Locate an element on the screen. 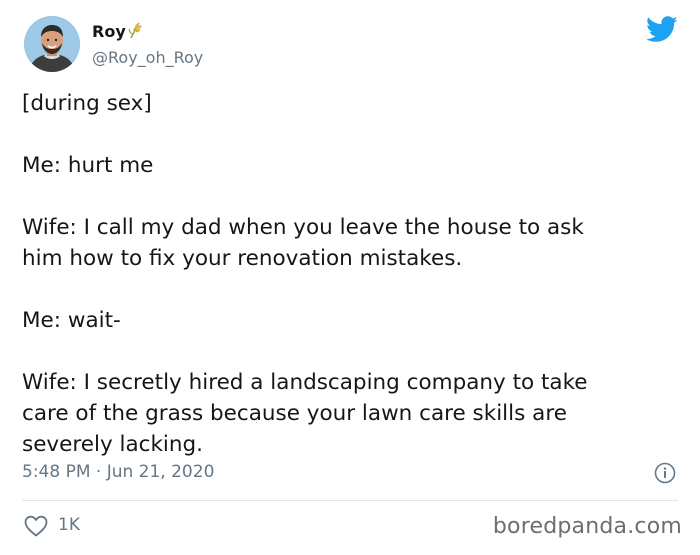  heart-icon is located at coordinates (36, 528).